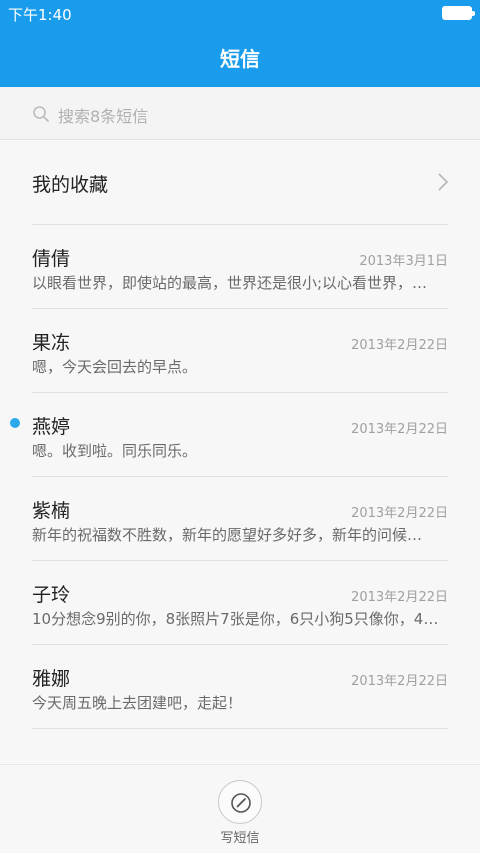  I want to click on search-input: 搜索8条短信, so click(103, 115).